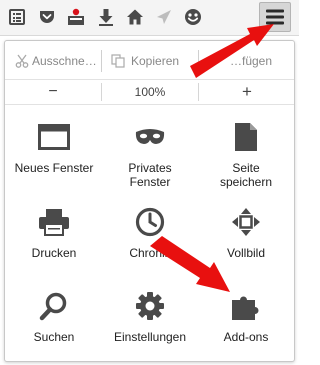 Image resolution: width=320 pixels, height=365 pixels. What do you see at coordinates (54, 168) in the screenshot?
I see `menu-item-label: Neues Fenster` at bounding box center [54, 168].